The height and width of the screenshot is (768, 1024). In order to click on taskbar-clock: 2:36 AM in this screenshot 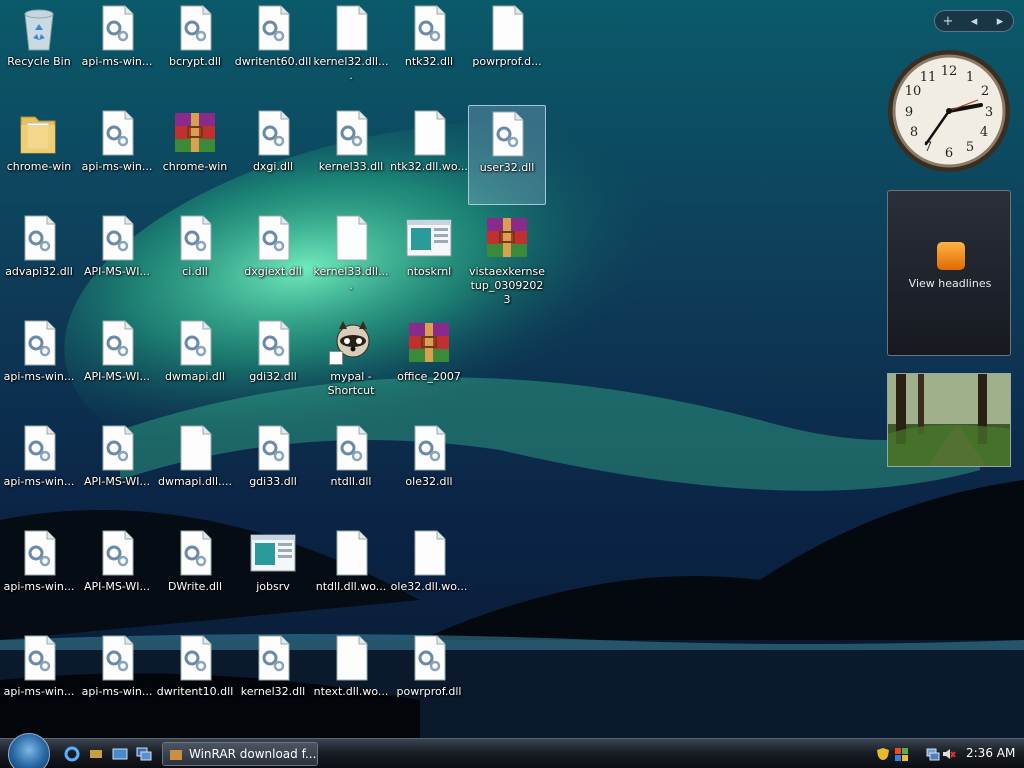, I will do `click(990, 753)`.